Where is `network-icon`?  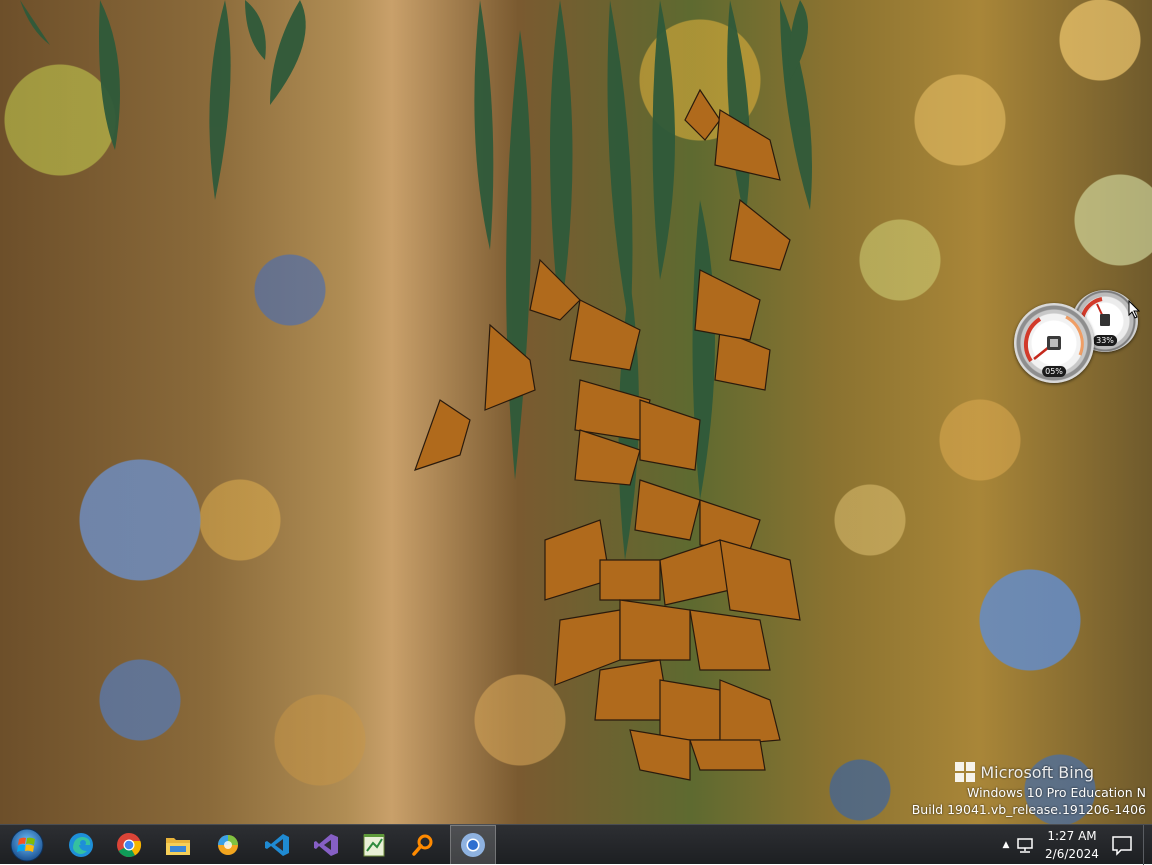
network-icon is located at coordinates (1026, 845).